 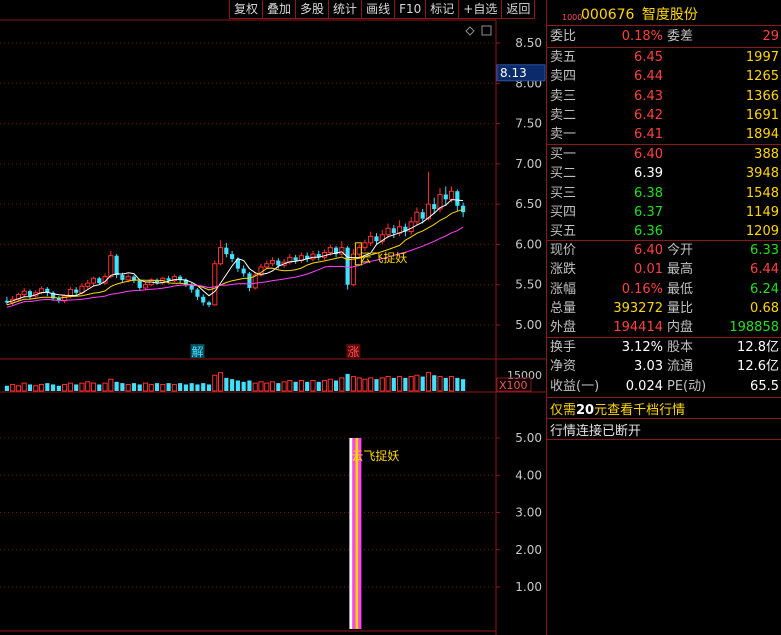 I want to click on stat-row: 涨跌 0.01 最高 6.44, so click(x=664, y=269).